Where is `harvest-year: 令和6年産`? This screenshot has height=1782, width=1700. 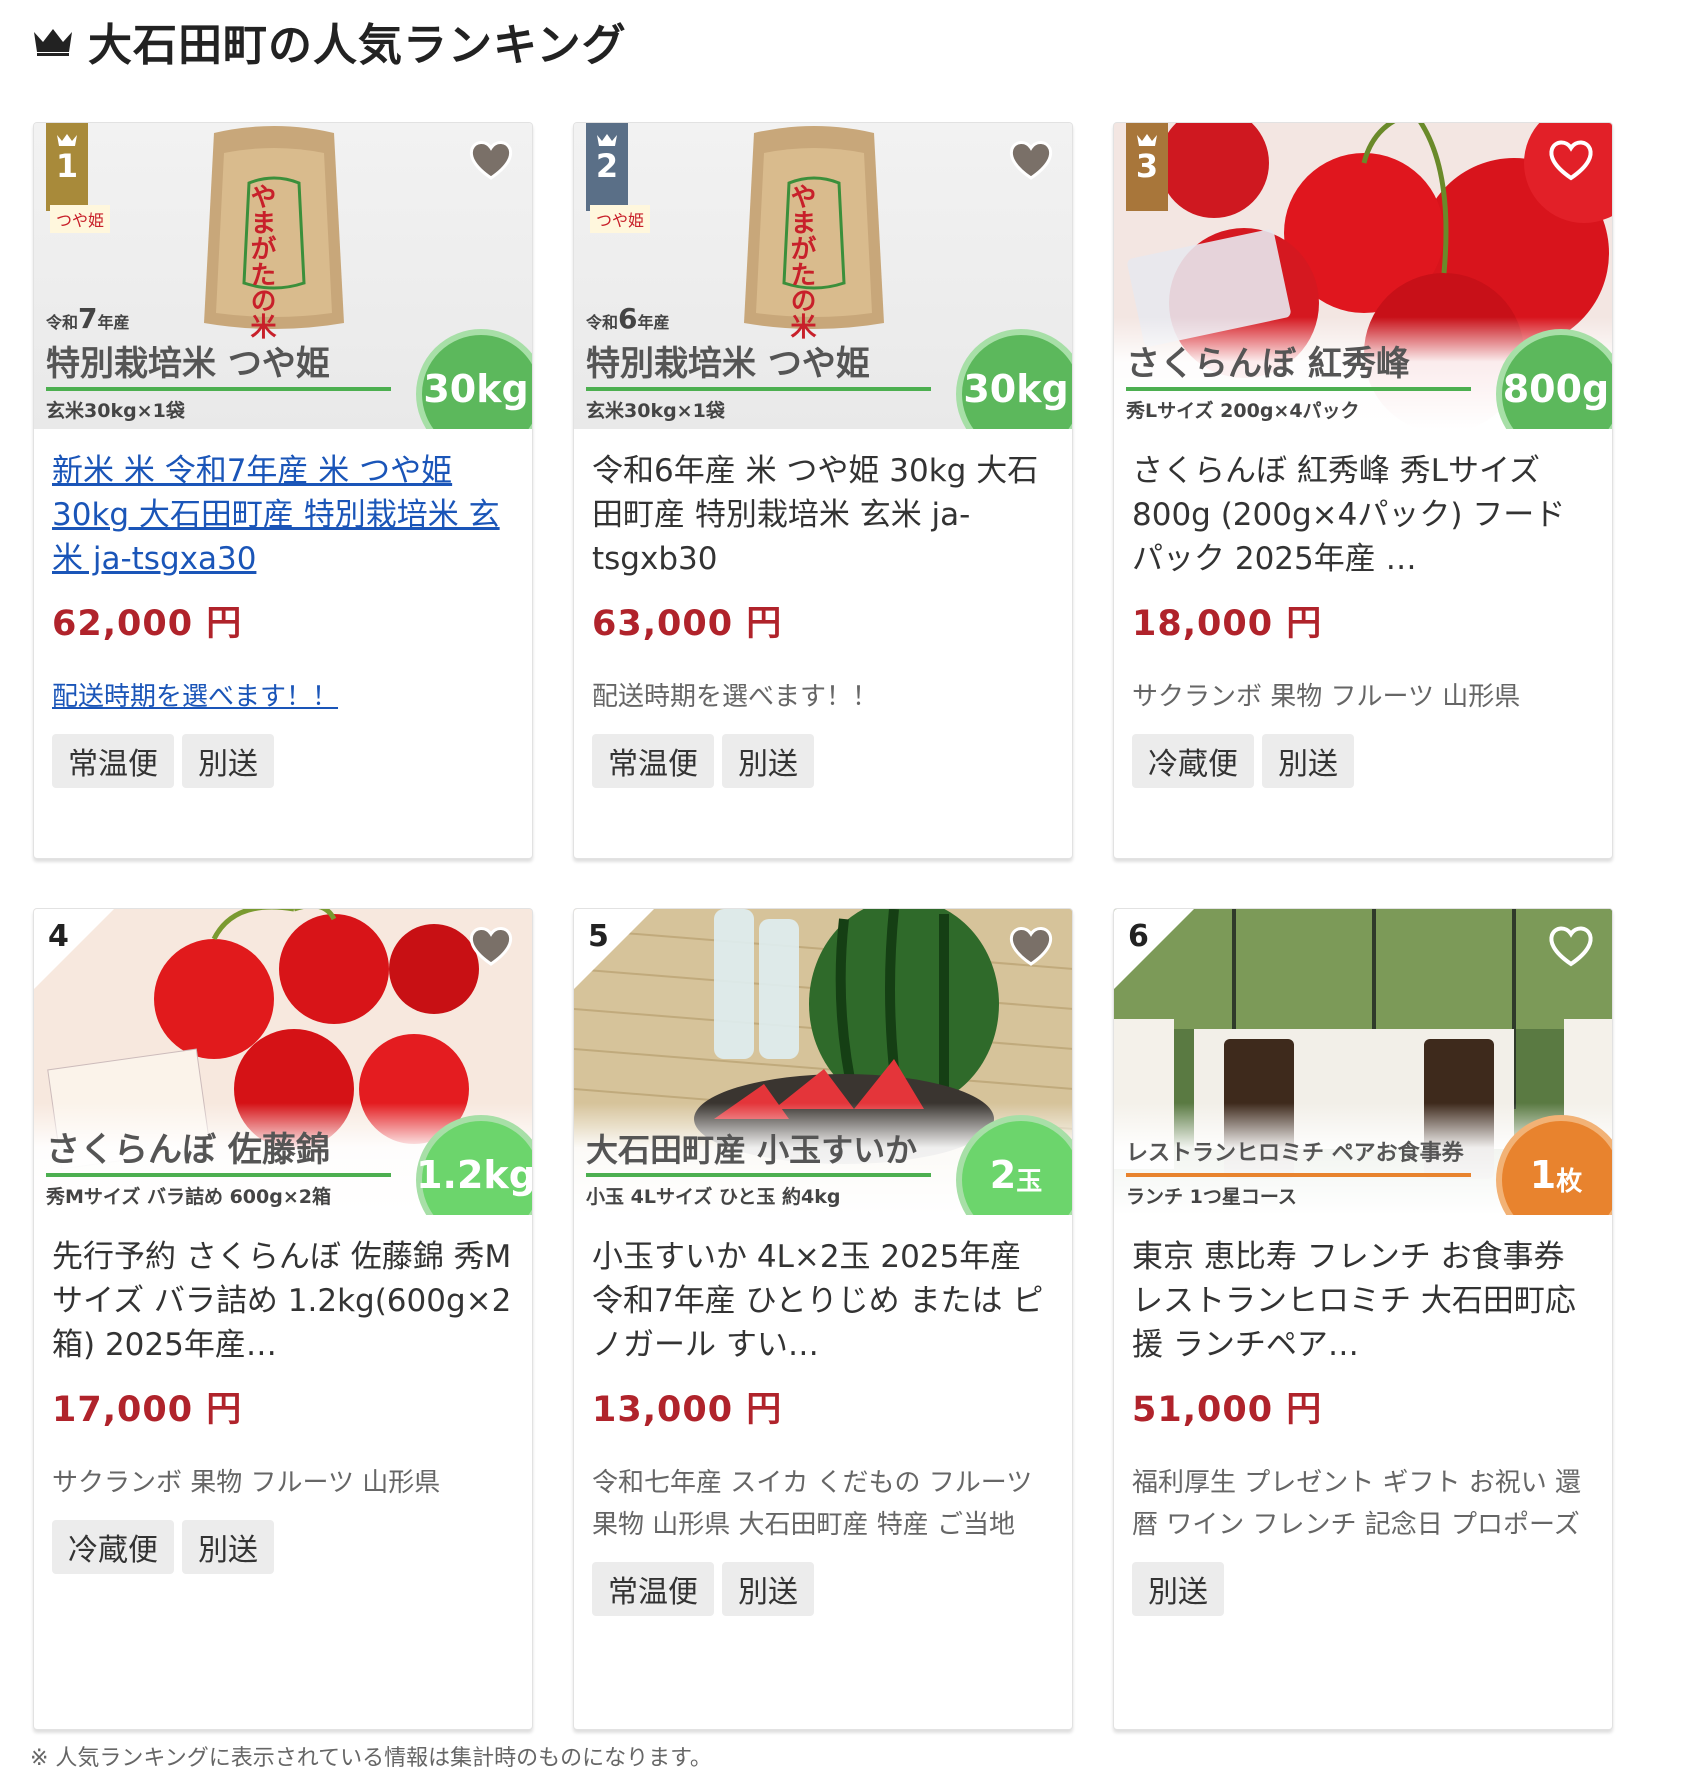
harvest-year: 令和6年産 is located at coordinates (628, 318).